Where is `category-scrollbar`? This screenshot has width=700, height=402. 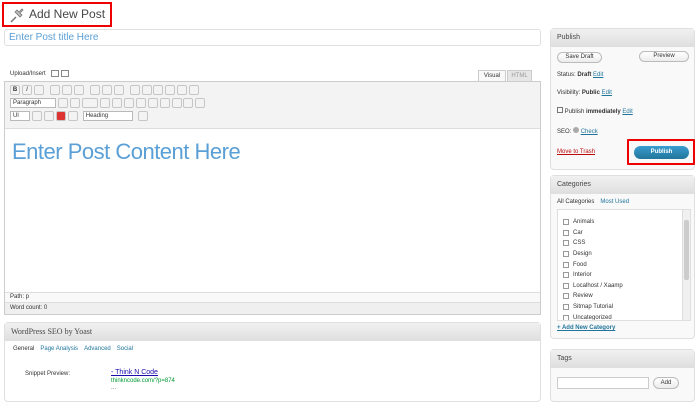 category-scrollbar is located at coordinates (686, 265).